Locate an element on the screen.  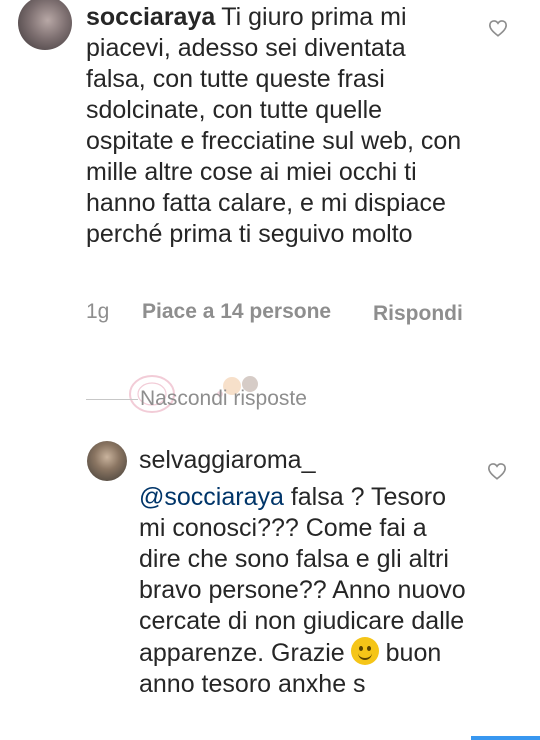
comment-username: selvaggiaroma_ is located at coordinates (227, 460).